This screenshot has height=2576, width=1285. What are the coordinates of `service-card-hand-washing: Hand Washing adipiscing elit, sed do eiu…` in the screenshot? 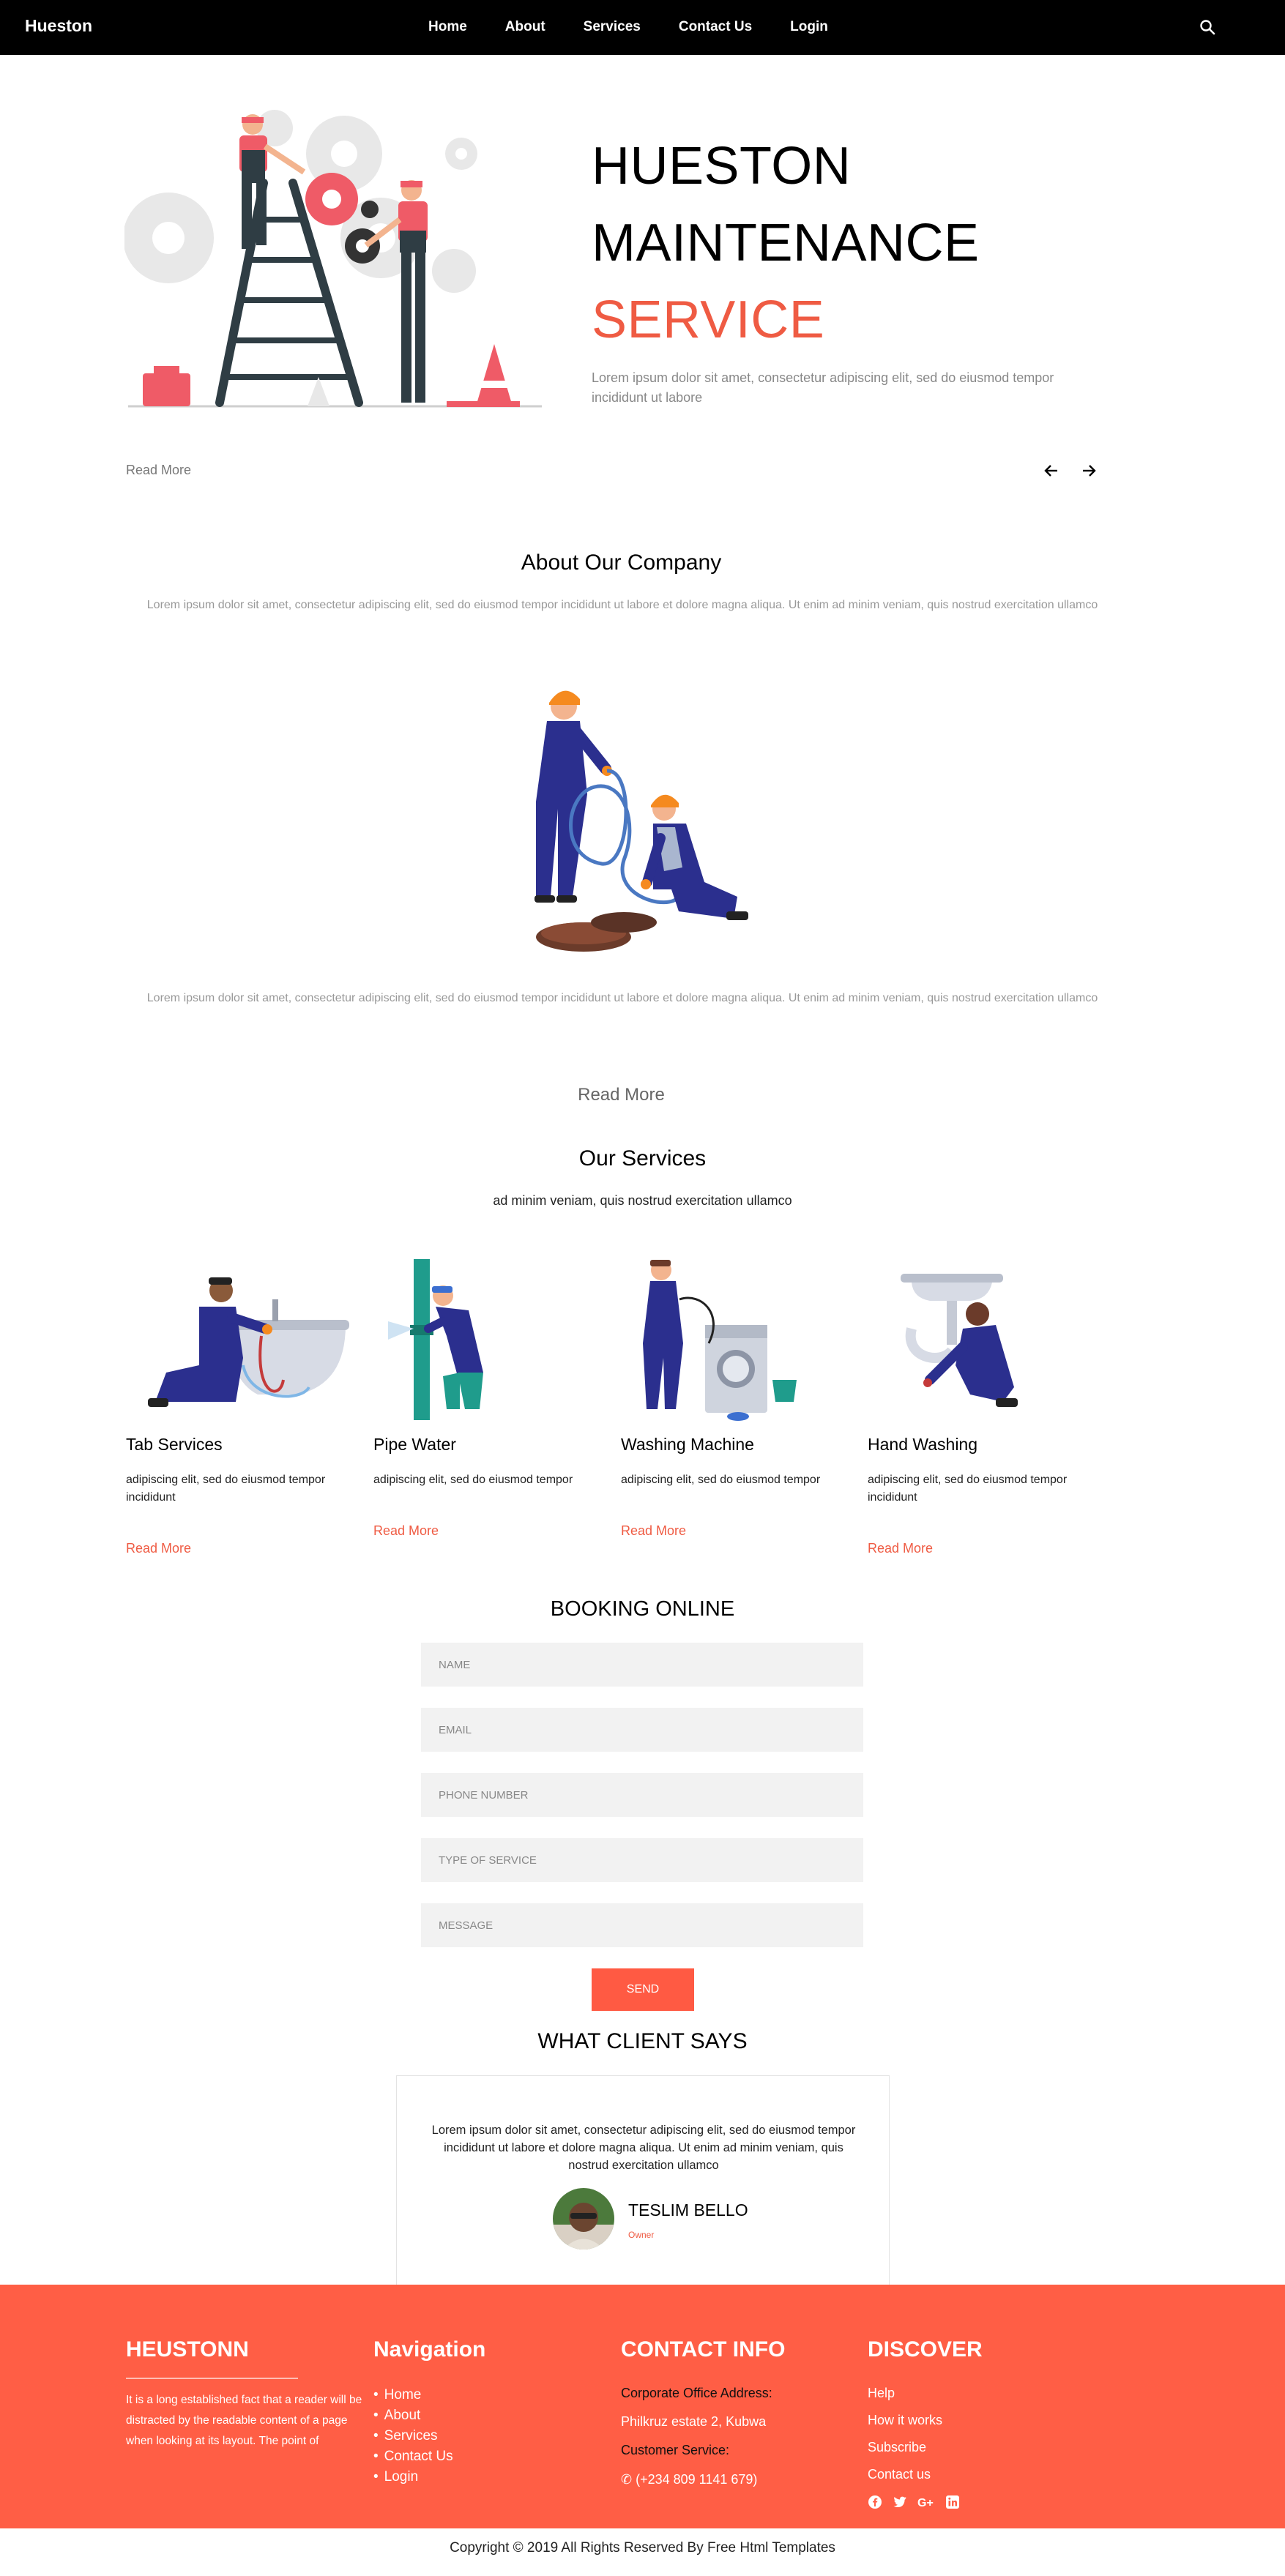 It's located at (988, 1405).